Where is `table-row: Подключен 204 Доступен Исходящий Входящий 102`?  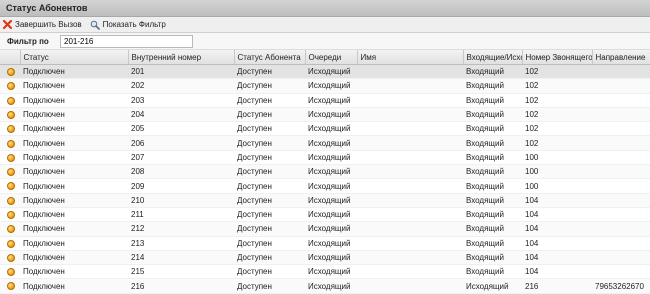
table-row: Подключен 204 Доступен Исходящий Входящий 102 is located at coordinates (325, 115).